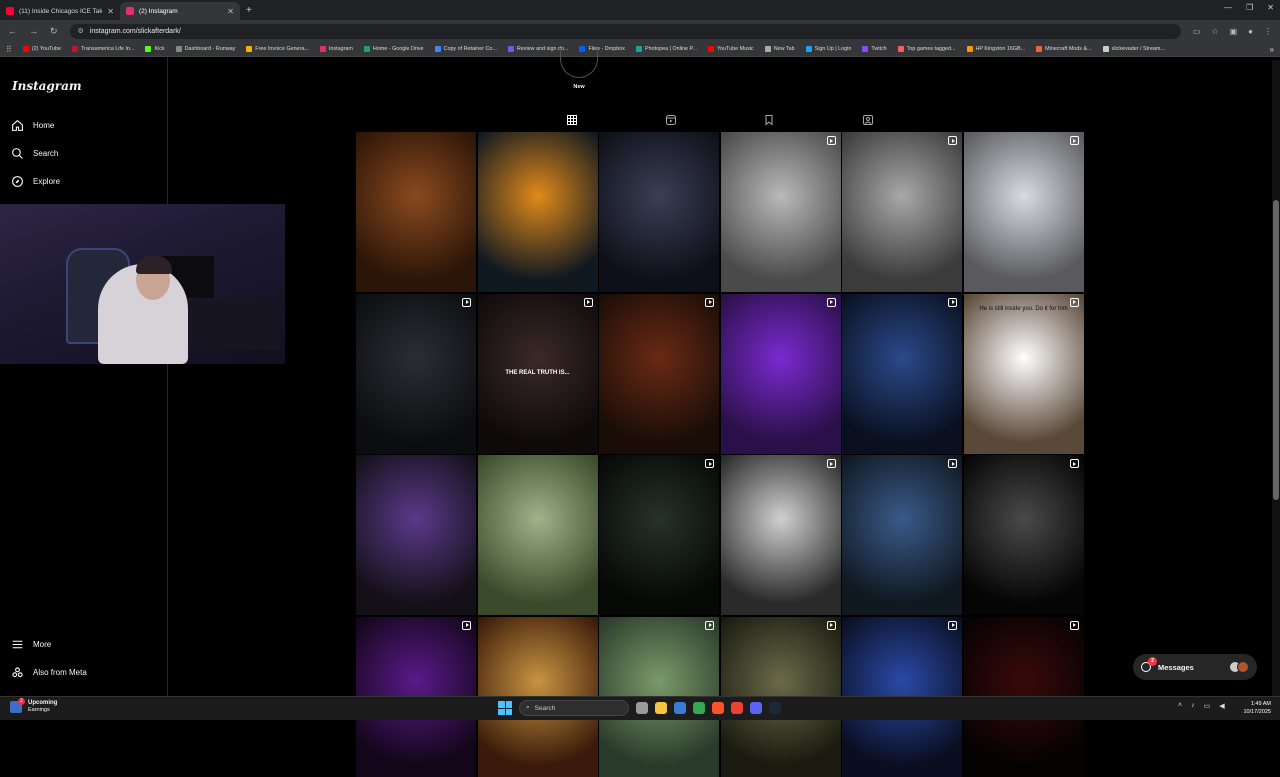 This screenshot has height=777, width=1280. Describe the element at coordinates (828, 49) in the screenshot. I see `bookmark-item: Sign Up | Login` at that location.